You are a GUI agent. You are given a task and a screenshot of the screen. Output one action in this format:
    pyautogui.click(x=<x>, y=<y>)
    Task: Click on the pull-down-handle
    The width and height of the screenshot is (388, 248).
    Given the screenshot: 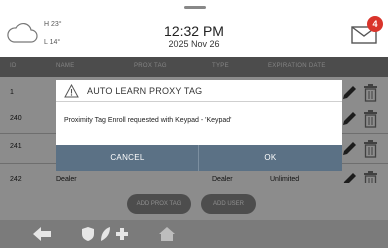 What is the action you would take?
    pyautogui.click(x=195, y=7)
    